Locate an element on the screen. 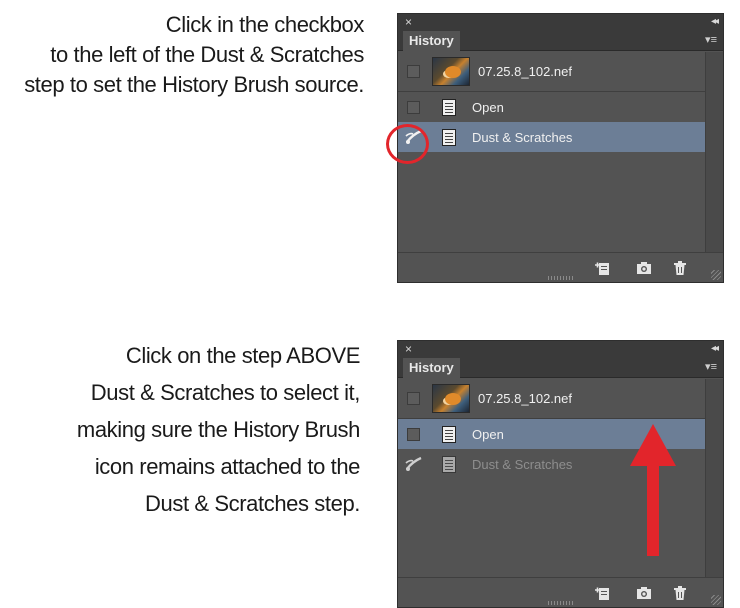 This screenshot has height=608, width=740. annotation-circle is located at coordinates (407, 144).